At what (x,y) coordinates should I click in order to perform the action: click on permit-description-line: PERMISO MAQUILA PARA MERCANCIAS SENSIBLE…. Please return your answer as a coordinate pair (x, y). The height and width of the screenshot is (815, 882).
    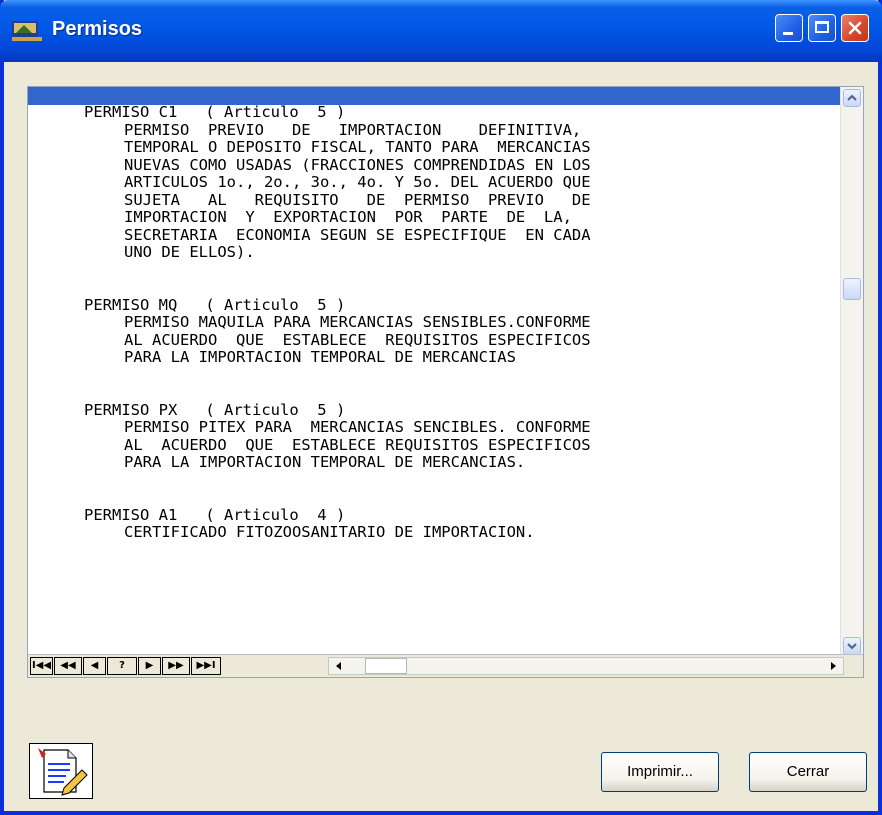
    Looking at the image, I should click on (357, 322).